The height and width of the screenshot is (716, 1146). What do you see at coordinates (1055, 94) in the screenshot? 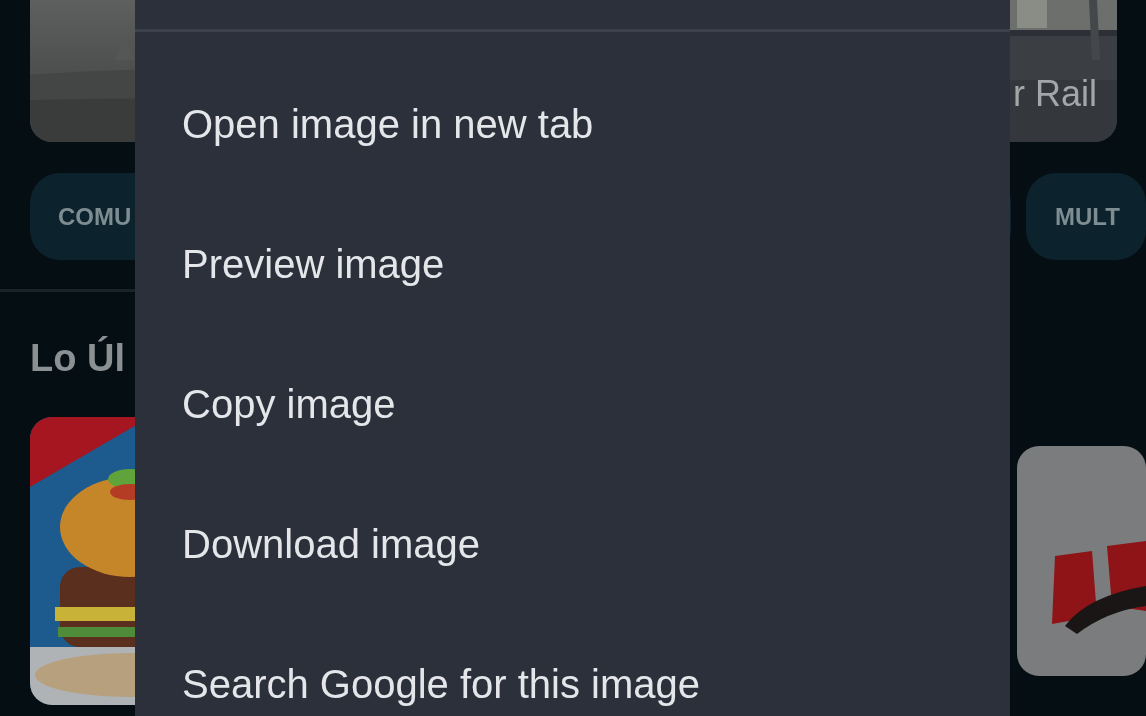
I see `card-caption: r Rail` at bounding box center [1055, 94].